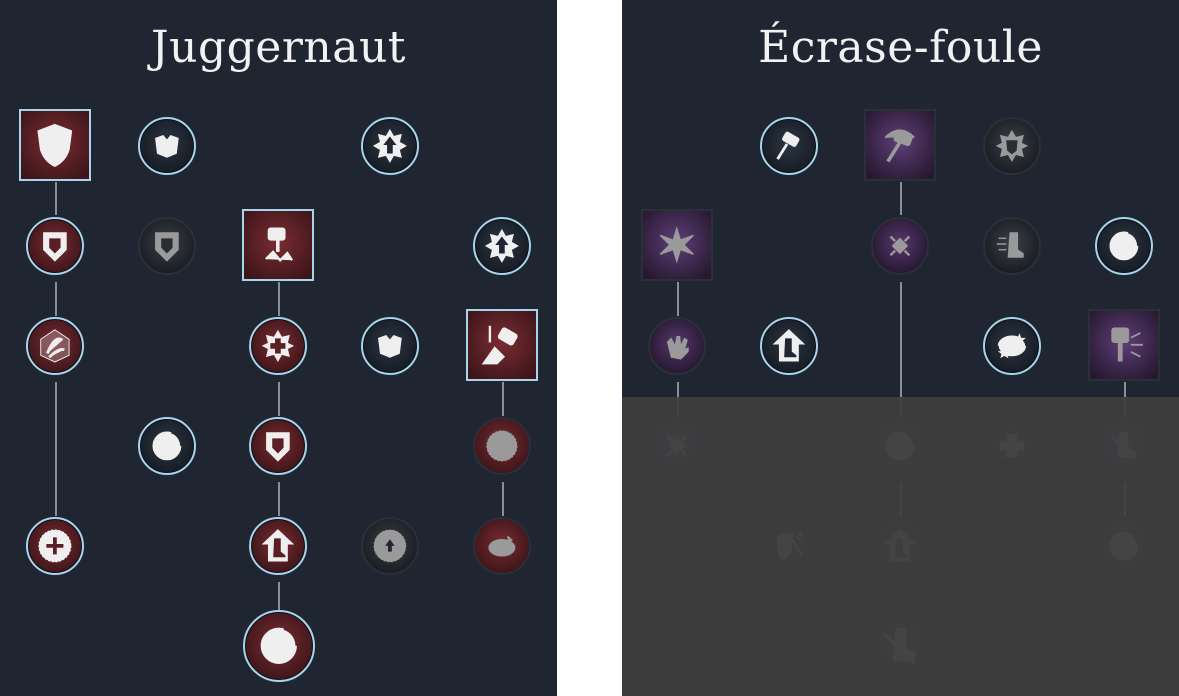 The image size is (1179, 696). I want to click on skill-node-ultimate-hammer, so click(279, 646).